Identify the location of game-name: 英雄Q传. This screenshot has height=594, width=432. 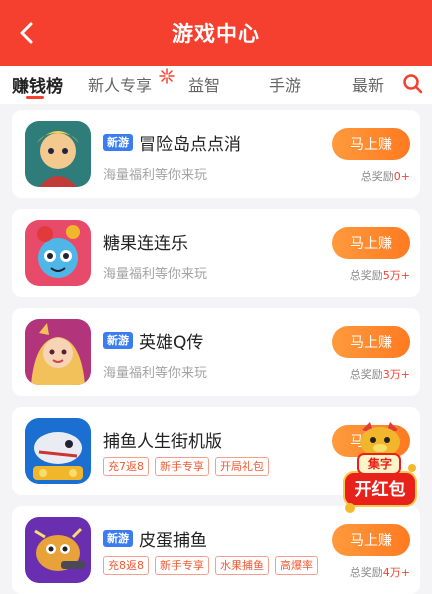
(171, 343).